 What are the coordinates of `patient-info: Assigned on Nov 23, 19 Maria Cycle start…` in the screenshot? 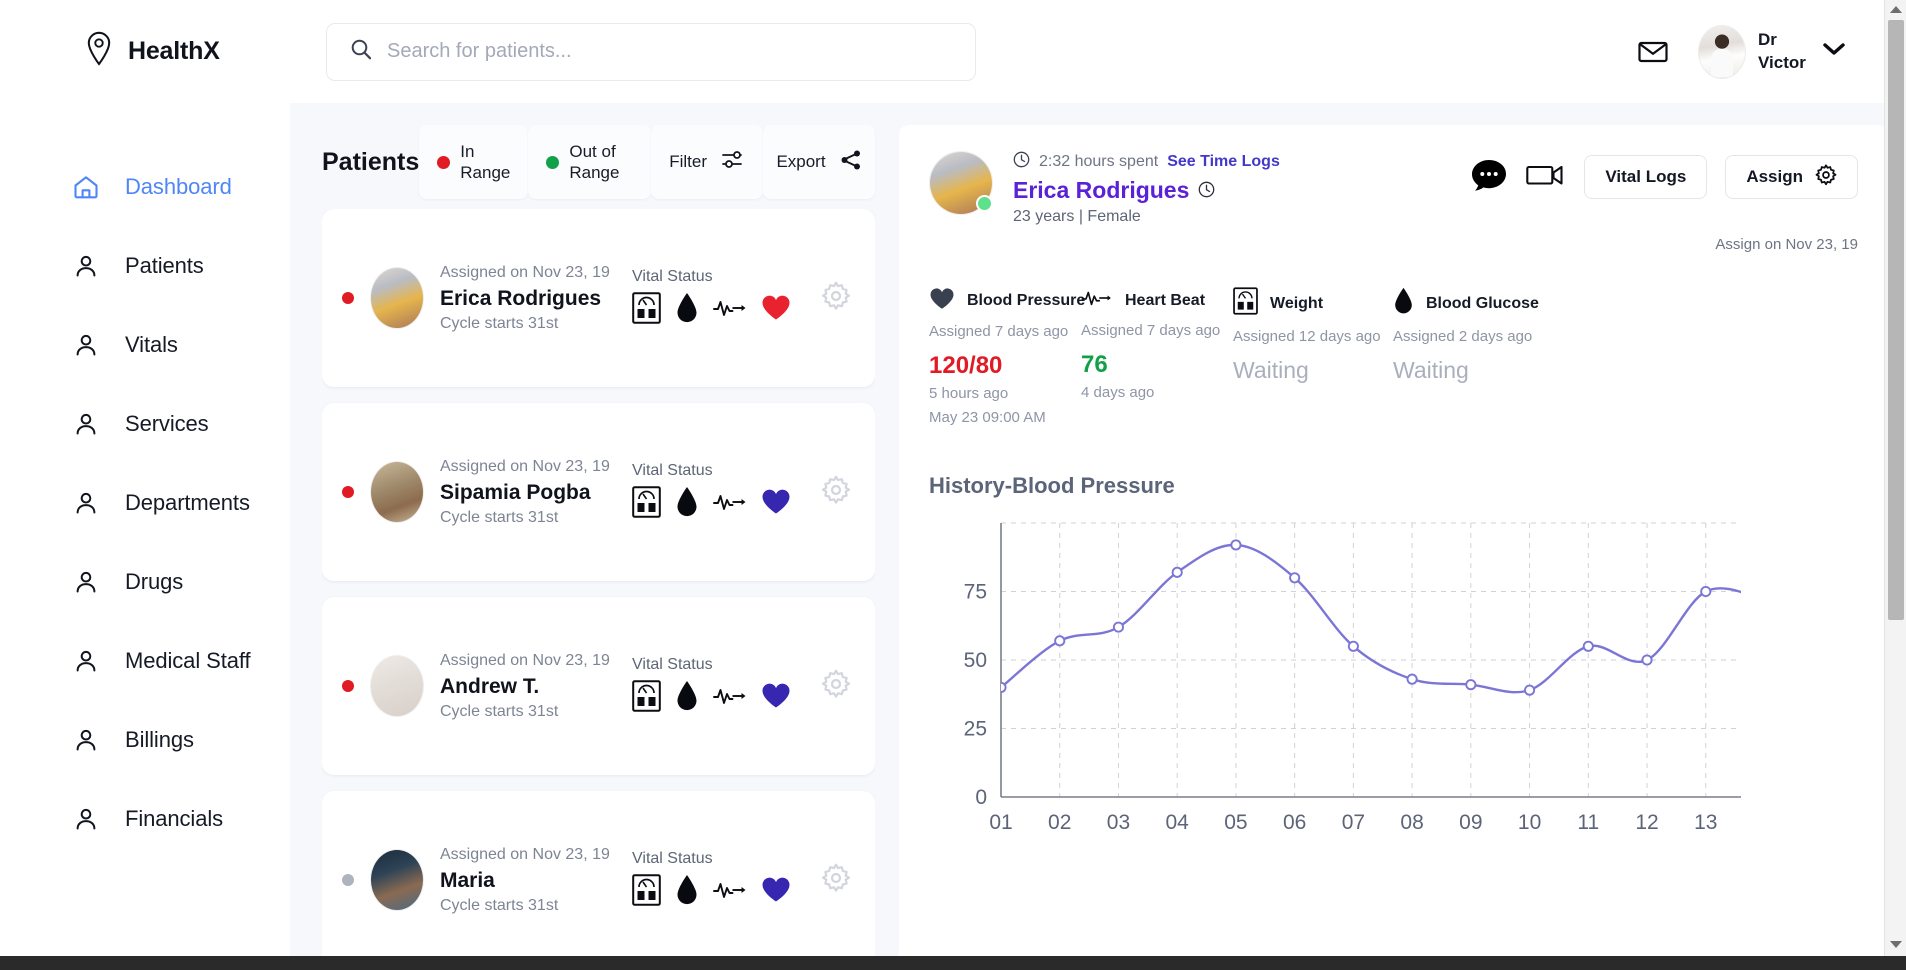 It's located at (525, 880).